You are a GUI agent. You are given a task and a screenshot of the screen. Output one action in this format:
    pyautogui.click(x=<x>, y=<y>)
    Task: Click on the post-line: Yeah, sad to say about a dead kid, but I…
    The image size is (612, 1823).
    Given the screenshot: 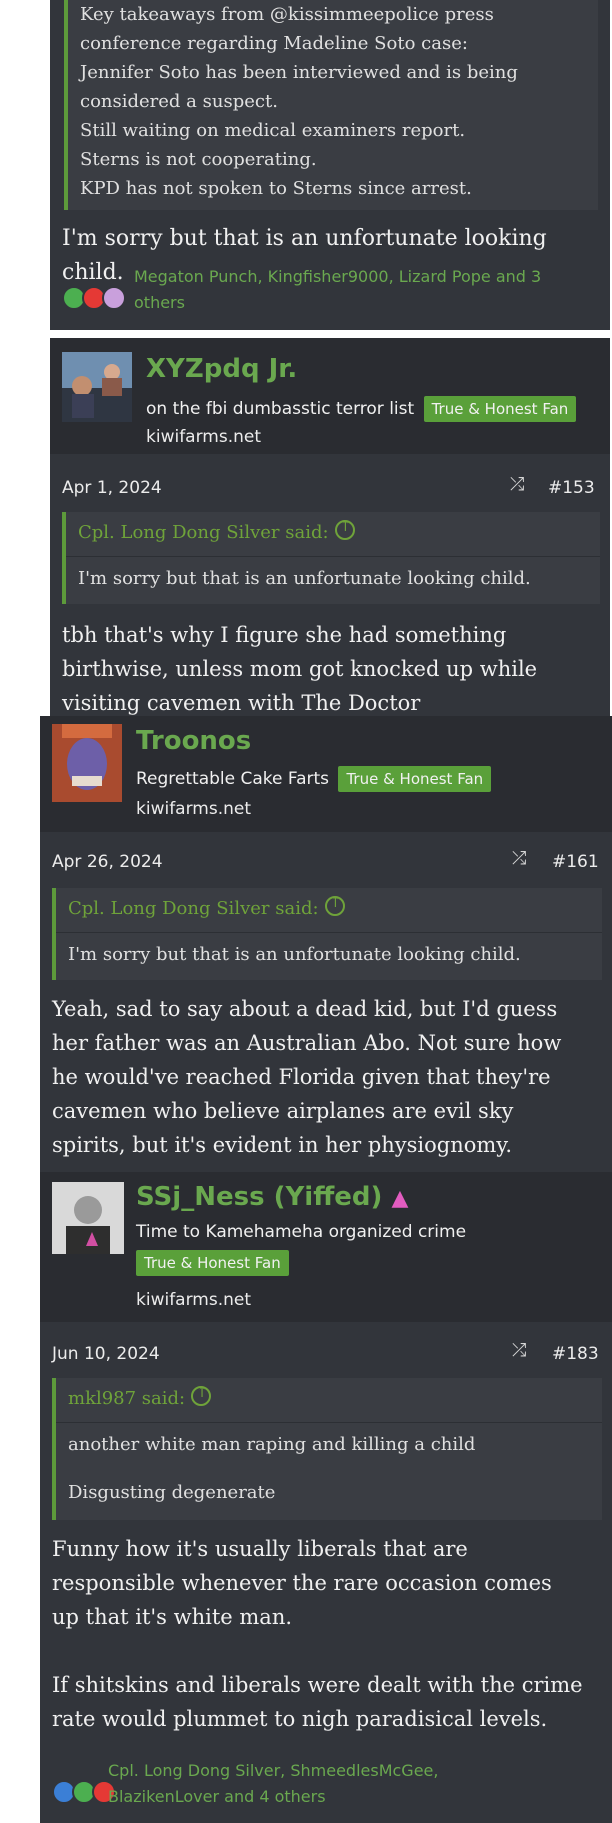 What is the action you would take?
    pyautogui.click(x=305, y=1009)
    